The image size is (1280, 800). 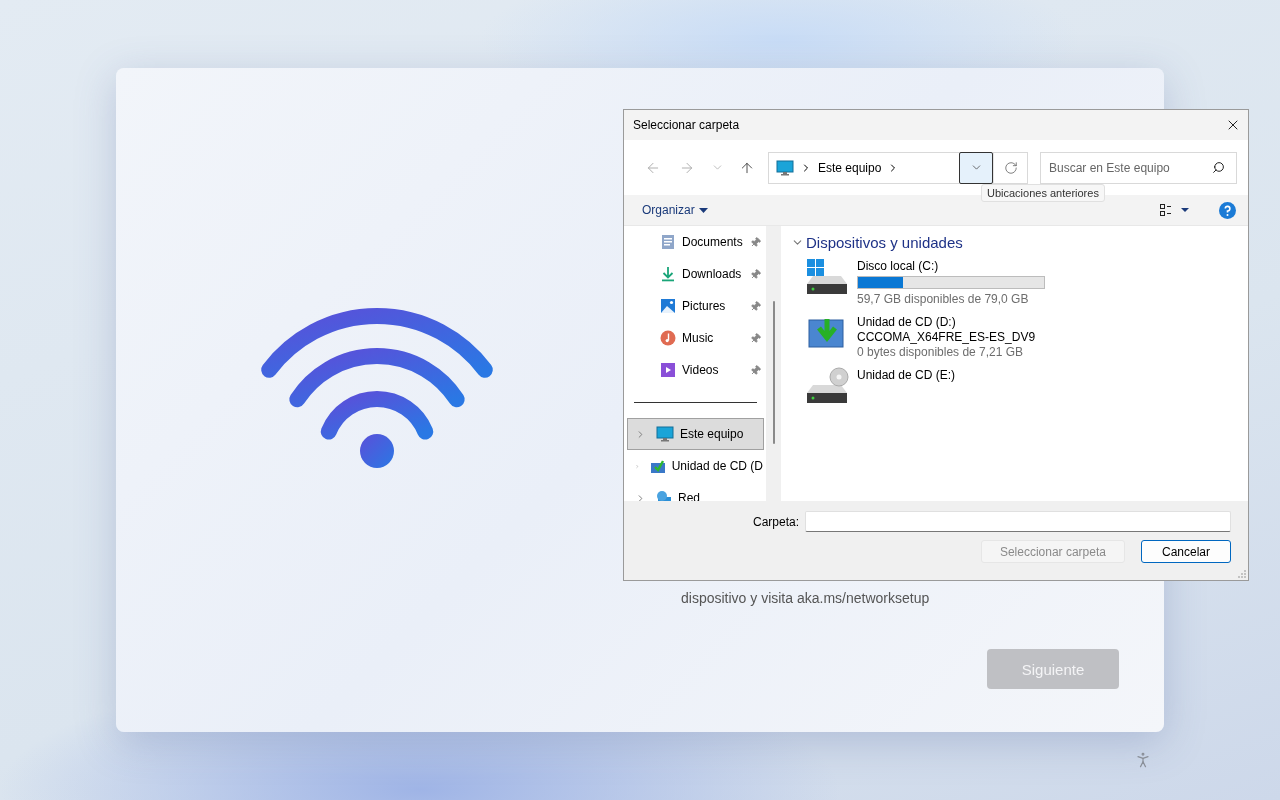 I want to click on help-icon, so click(x=1227, y=210).